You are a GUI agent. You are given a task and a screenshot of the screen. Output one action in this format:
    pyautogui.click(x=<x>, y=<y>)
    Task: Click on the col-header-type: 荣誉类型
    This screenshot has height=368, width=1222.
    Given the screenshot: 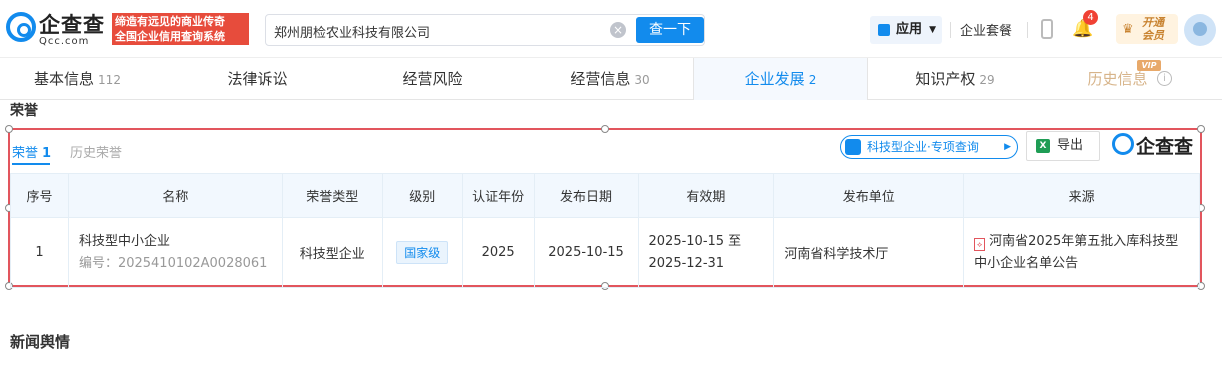 What is the action you would take?
    pyautogui.click(x=332, y=195)
    